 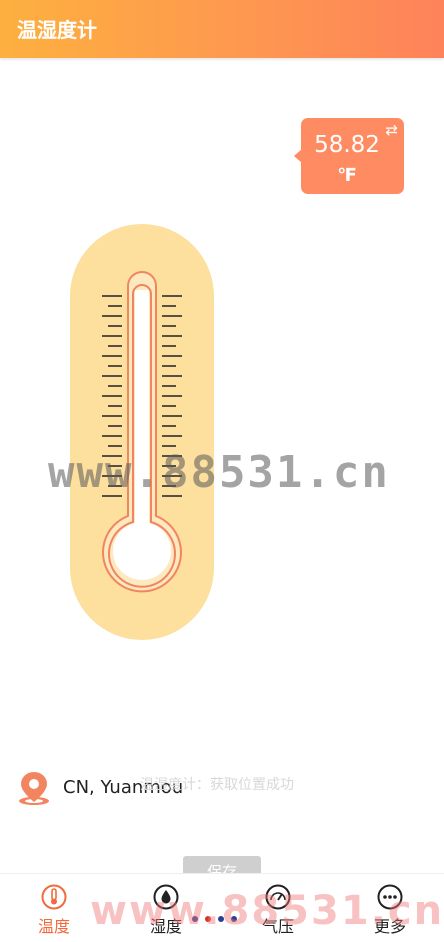 I want to click on tab-temperature: 温度, so click(x=54, y=910).